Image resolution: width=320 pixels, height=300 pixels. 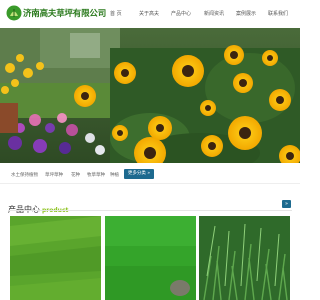 What do you see at coordinates (246, 13) in the screenshot?
I see `nav-cases: 案例展示` at bounding box center [246, 13].